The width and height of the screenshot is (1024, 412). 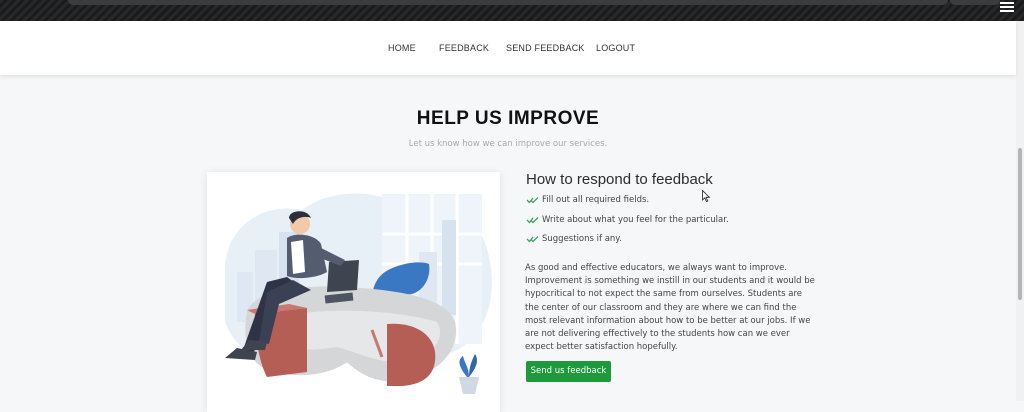 I want to click on scrollbar-thumb, so click(x=1020, y=224).